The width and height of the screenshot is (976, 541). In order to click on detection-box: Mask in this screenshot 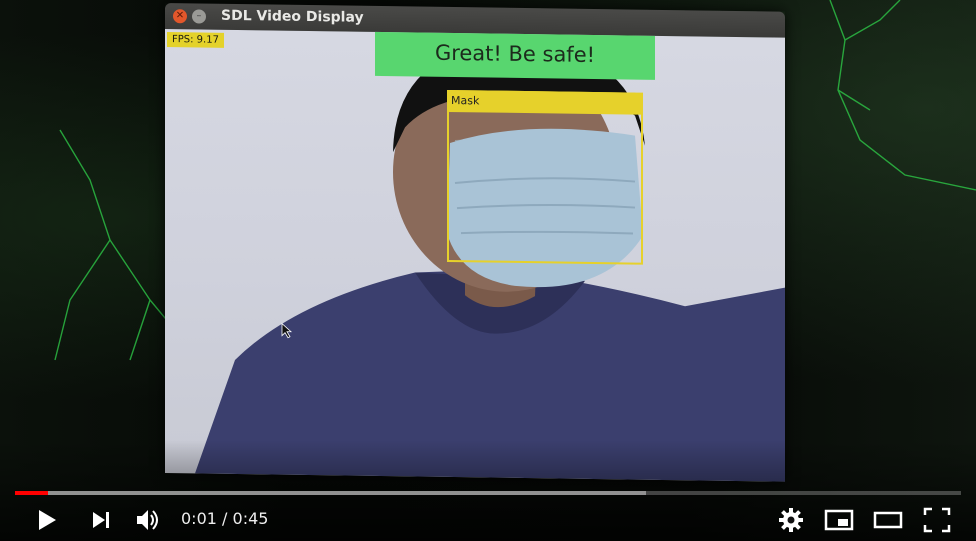, I will do `click(545, 177)`.